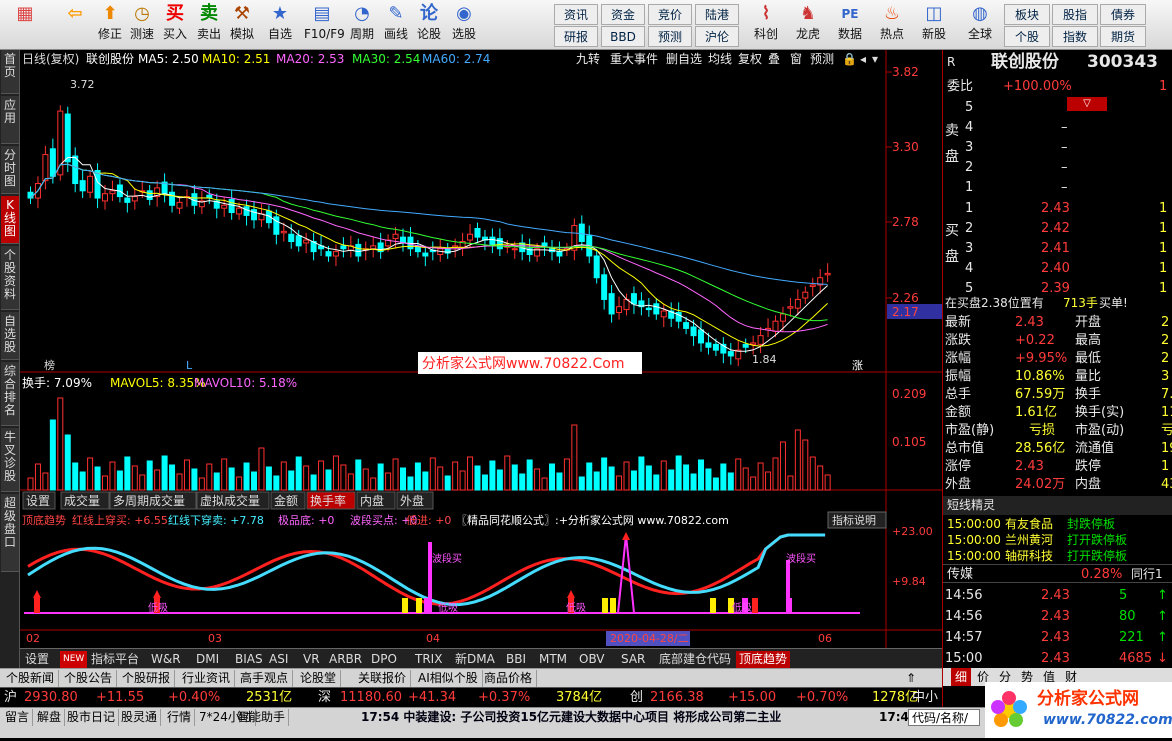 The height and width of the screenshot is (741, 1172). What do you see at coordinates (1123, 36) in the screenshot?
I see `toolbar-small-button: 期货` at bounding box center [1123, 36].